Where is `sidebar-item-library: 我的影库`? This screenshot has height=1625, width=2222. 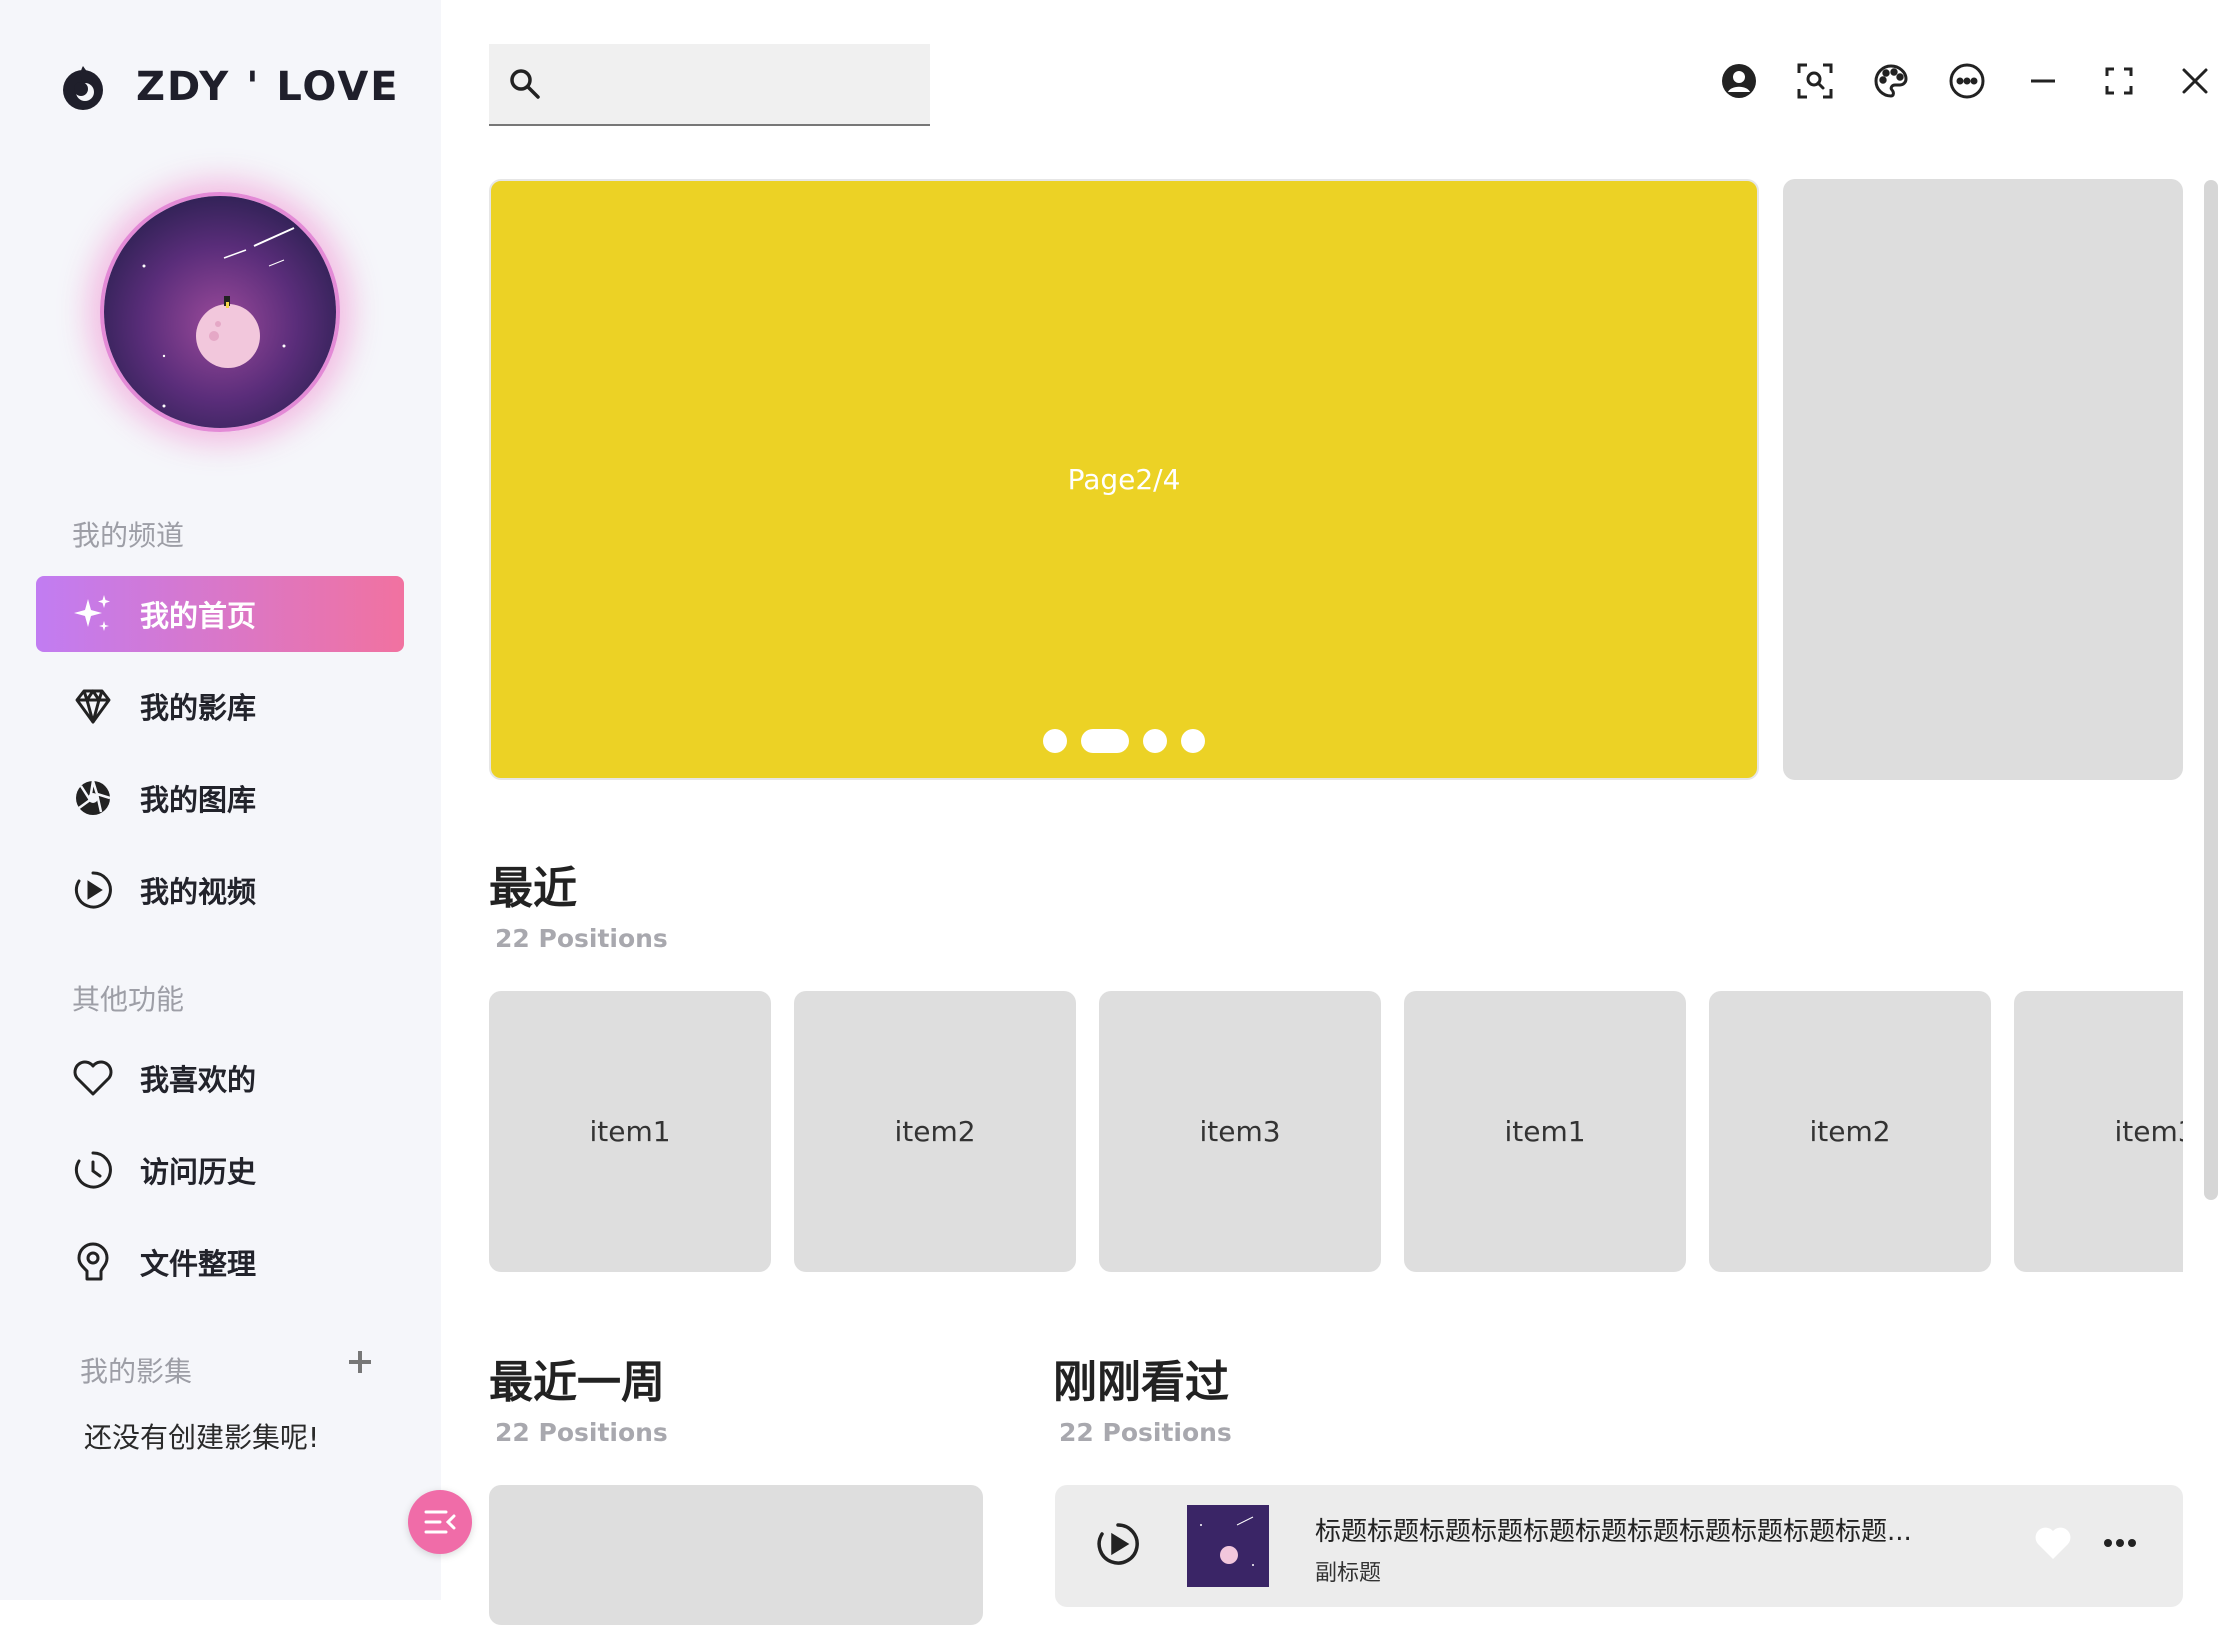 sidebar-item-library: 我的影库 is located at coordinates (220, 706).